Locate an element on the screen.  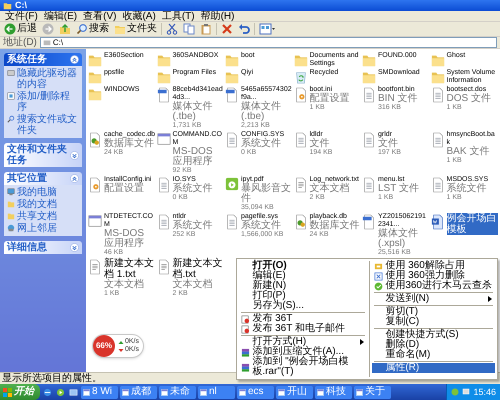
window-title: C:\ is located at coordinates (21, 5).